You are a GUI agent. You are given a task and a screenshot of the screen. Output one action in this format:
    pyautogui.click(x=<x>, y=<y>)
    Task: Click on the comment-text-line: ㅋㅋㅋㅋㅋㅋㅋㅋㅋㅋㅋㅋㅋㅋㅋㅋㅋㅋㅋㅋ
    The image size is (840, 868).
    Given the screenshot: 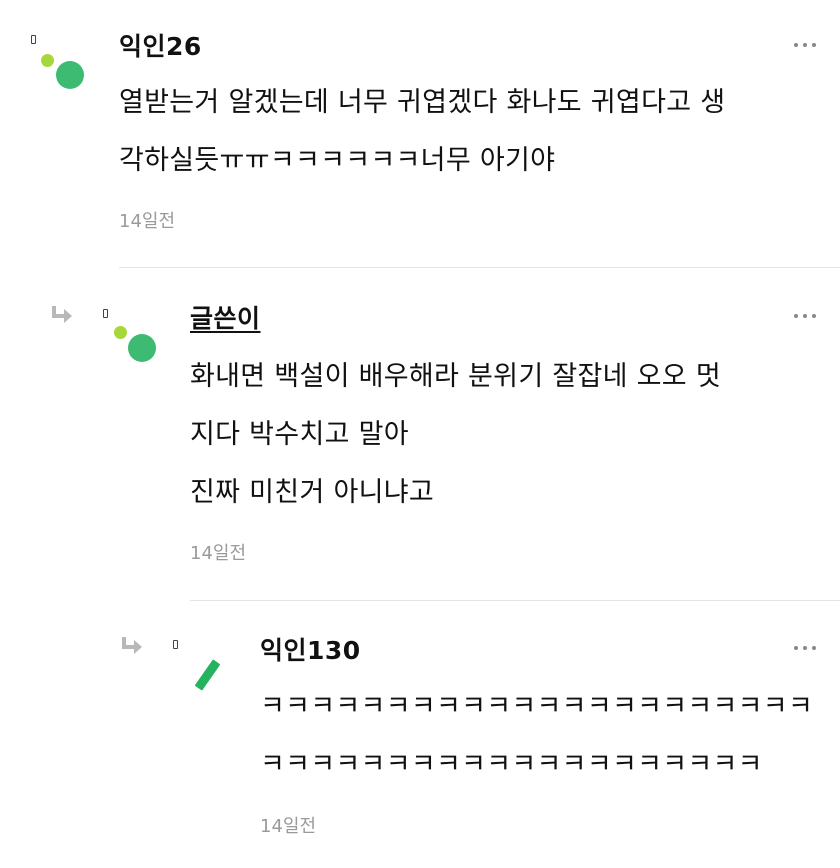 What is the action you would take?
    pyautogui.click(x=511, y=764)
    